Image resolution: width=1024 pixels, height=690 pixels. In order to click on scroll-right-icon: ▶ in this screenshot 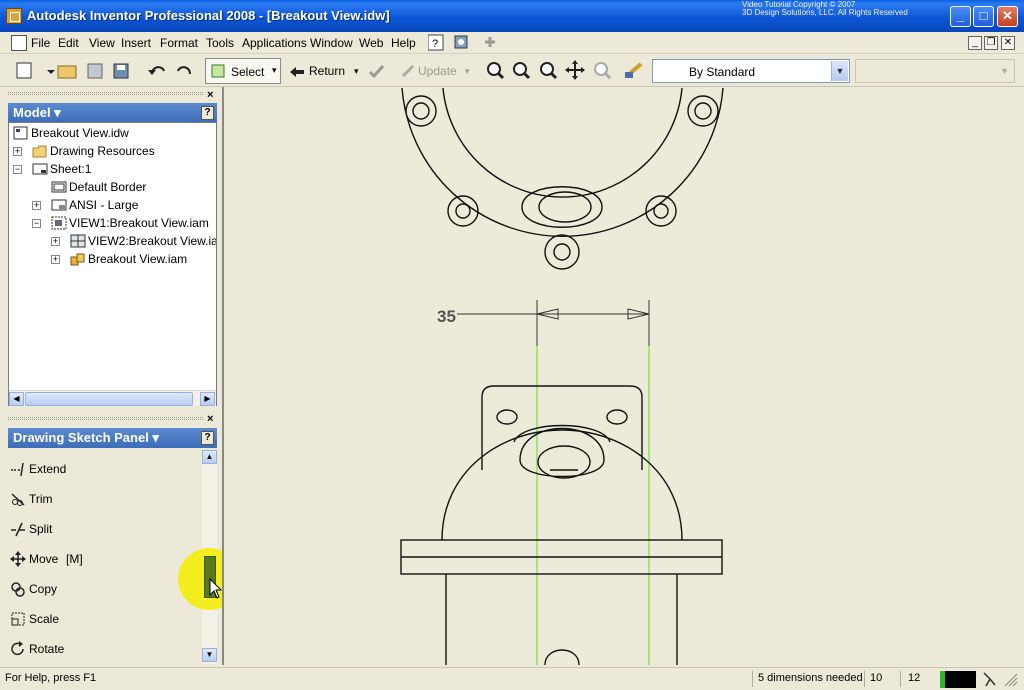, I will do `click(207, 399)`.